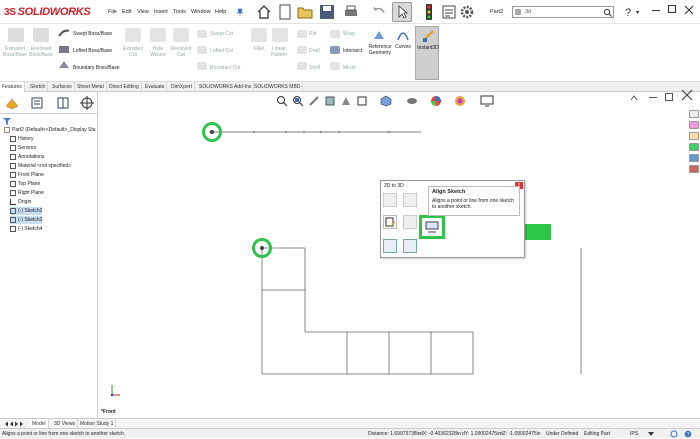  Describe the element at coordinates (314, 51) in the screenshot. I see `draft-label: Draft` at that location.